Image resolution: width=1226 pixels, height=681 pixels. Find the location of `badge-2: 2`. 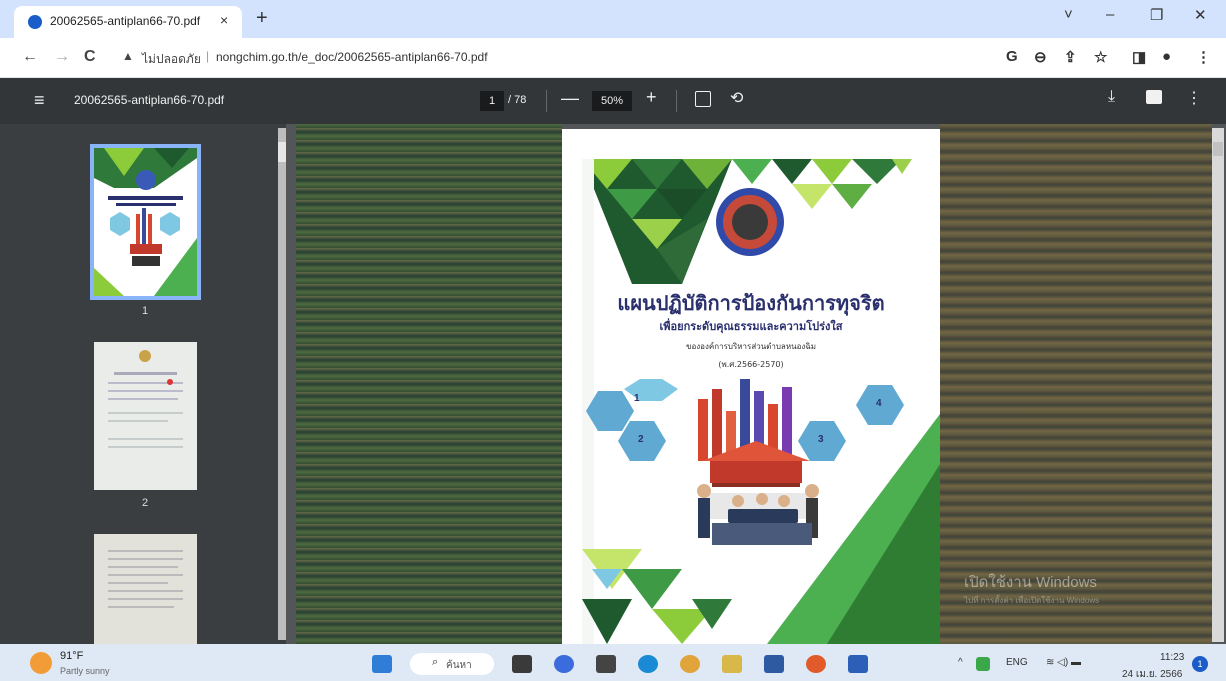

badge-2: 2 is located at coordinates (641, 439).